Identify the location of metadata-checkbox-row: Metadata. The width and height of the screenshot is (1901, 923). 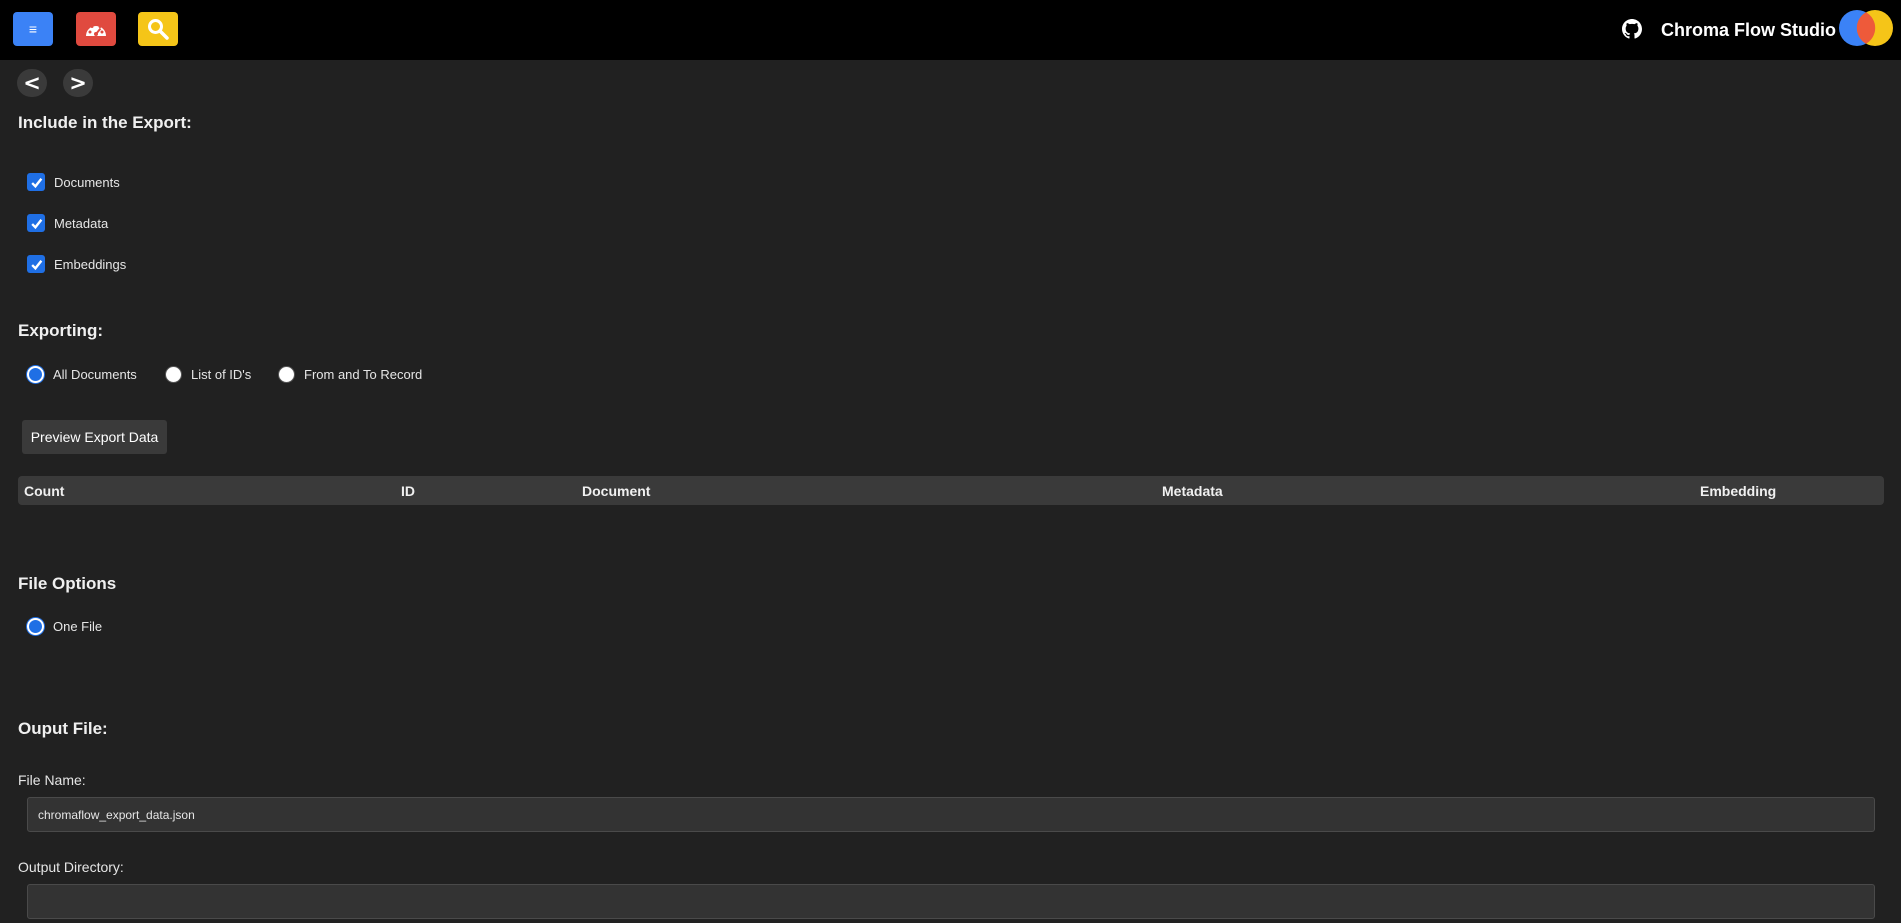
(67, 223).